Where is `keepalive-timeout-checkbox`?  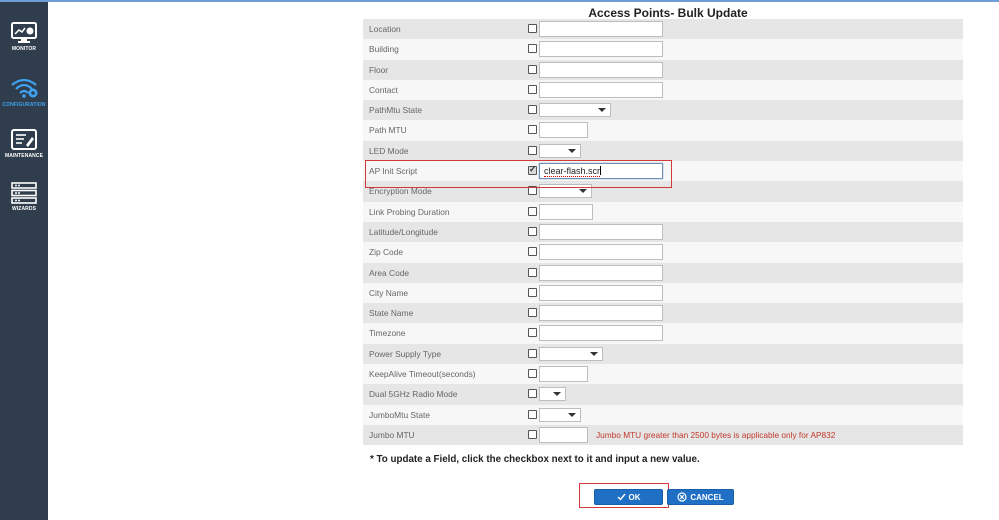 keepalive-timeout-checkbox is located at coordinates (532, 374).